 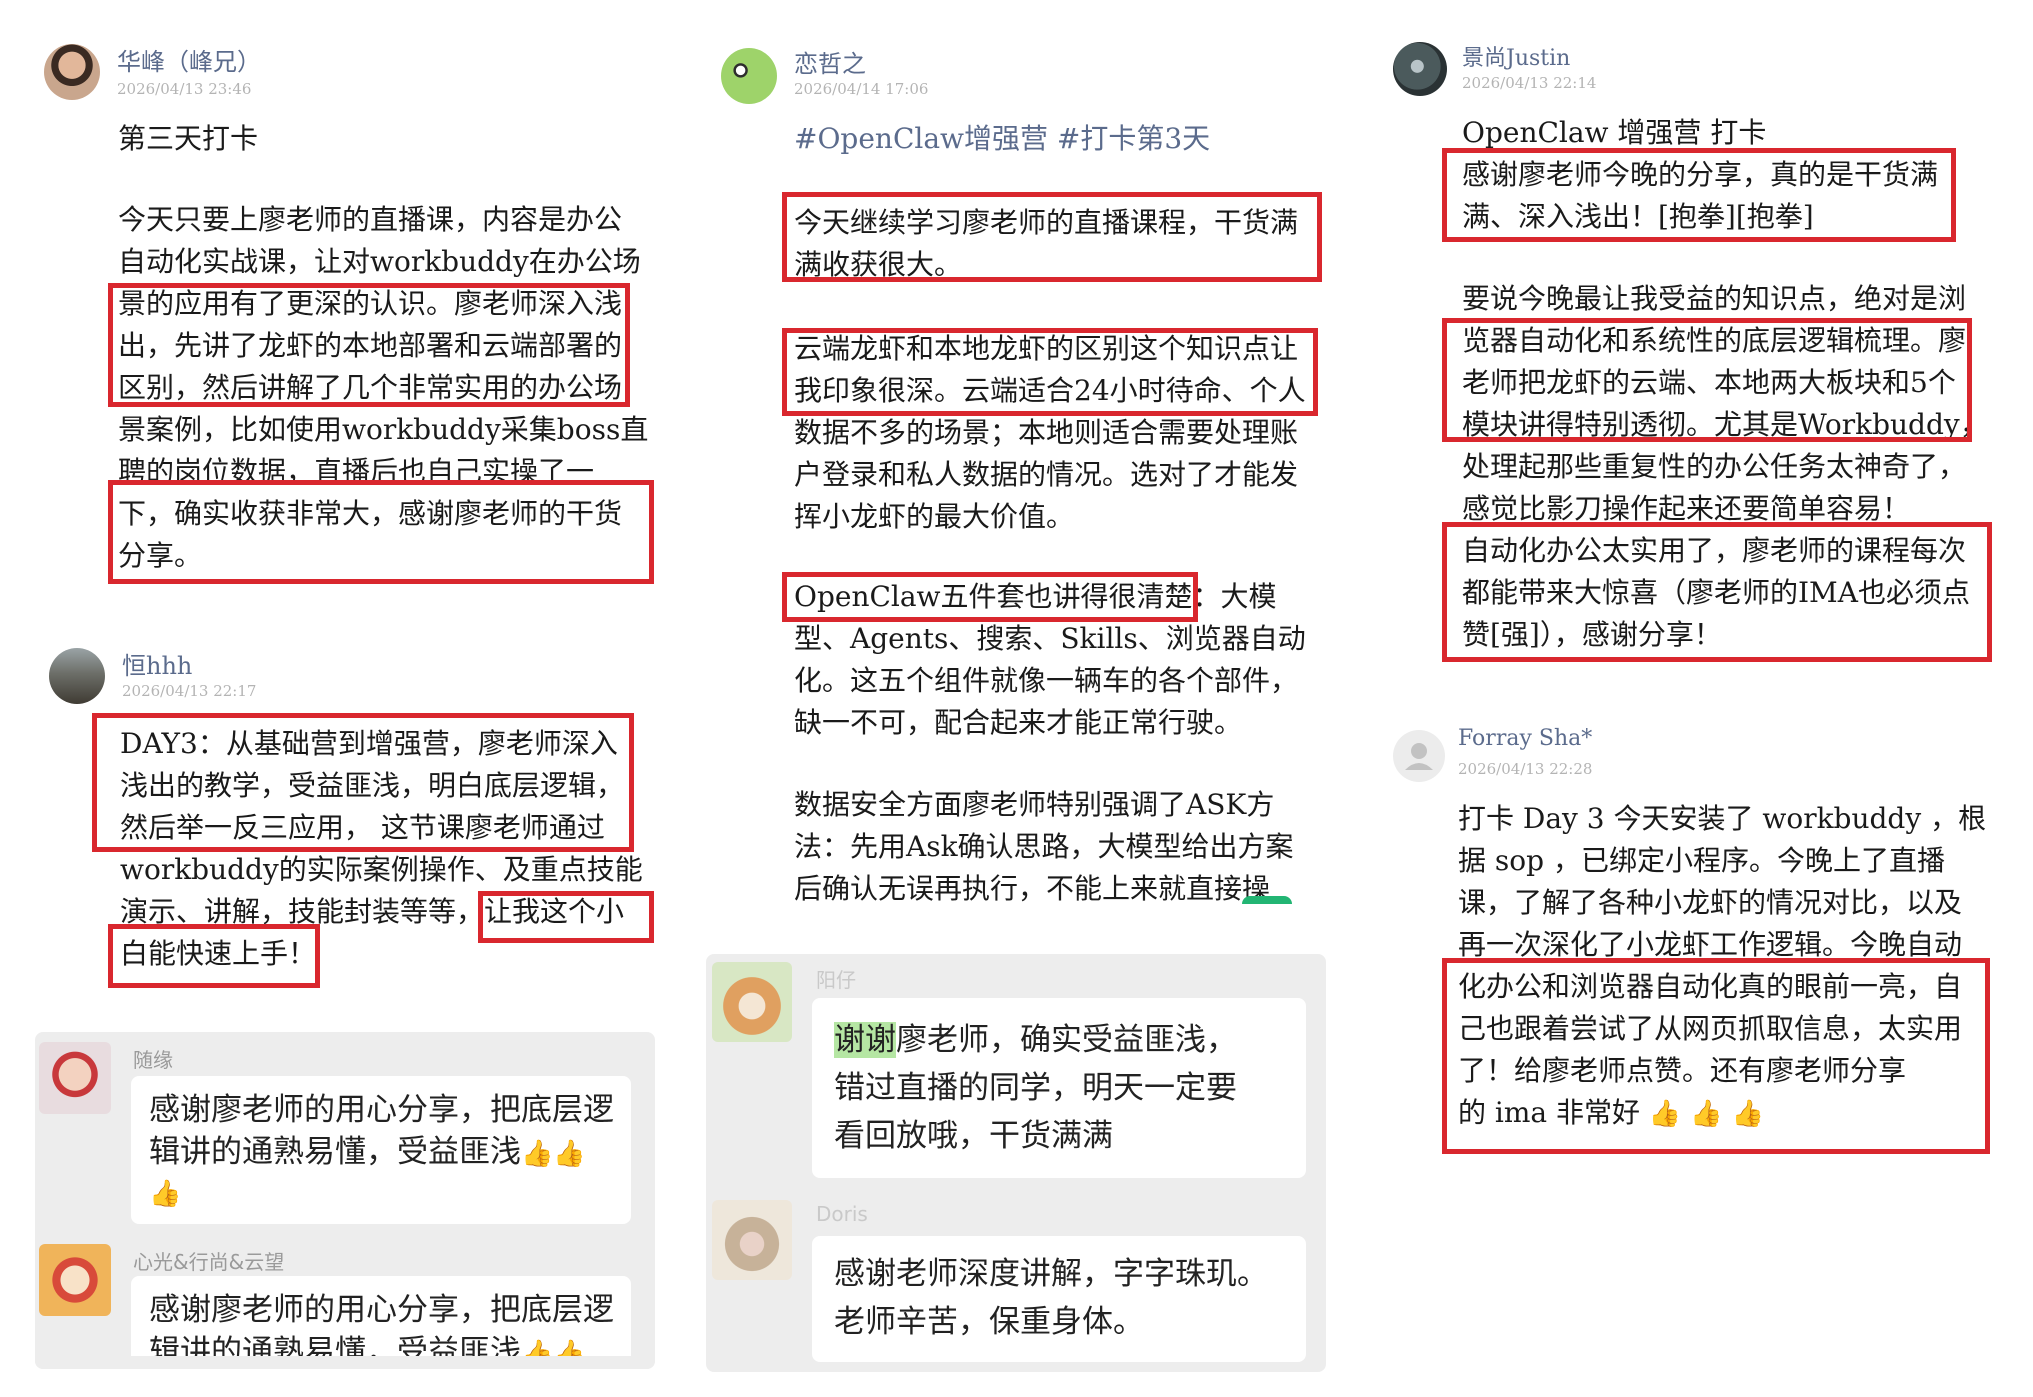 I want to click on default-user-icon, so click(x=1419, y=756).